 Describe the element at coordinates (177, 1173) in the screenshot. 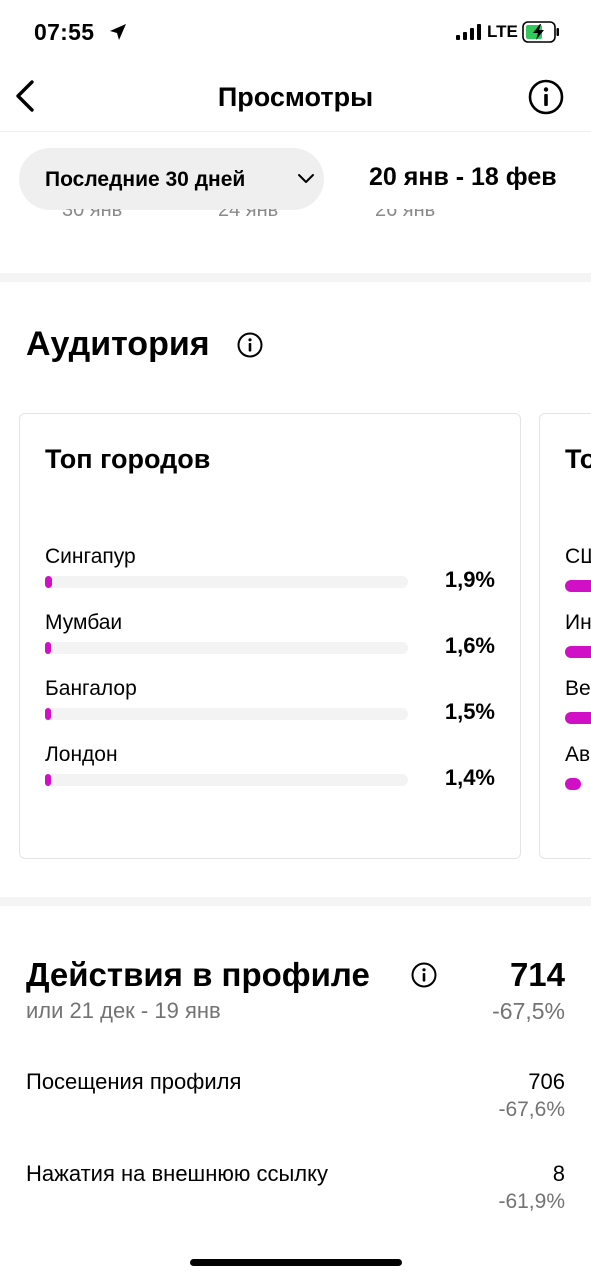

I see `metric-label: Нажатия на внешнюю ссылку` at that location.